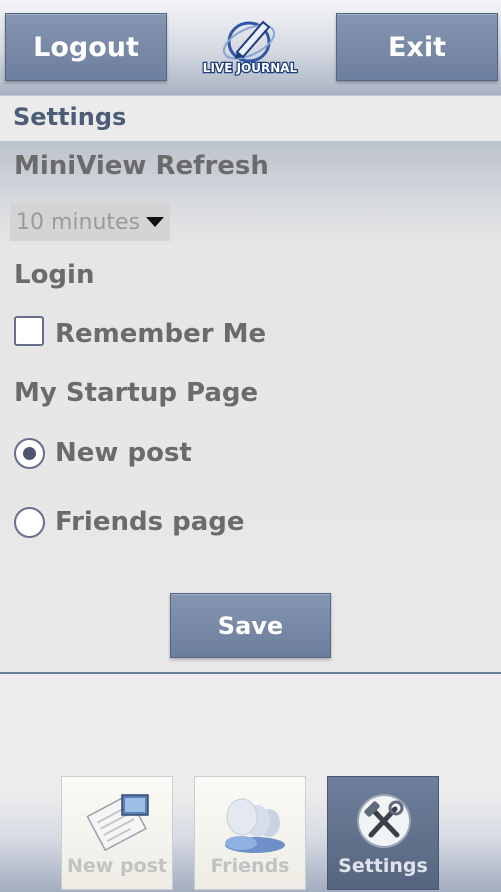  What do you see at coordinates (161, 334) in the screenshot?
I see `remember-me-label: Remember Me` at bounding box center [161, 334].